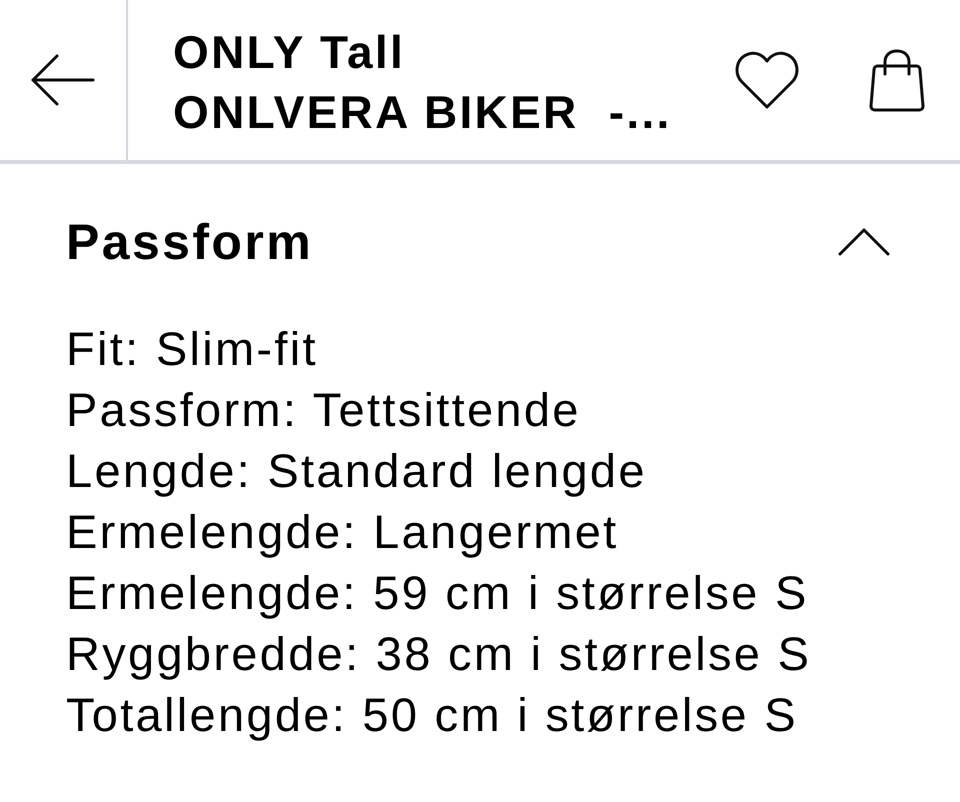  Describe the element at coordinates (289, 52) in the screenshot. I see `brand-title: ONLY Tall` at that location.